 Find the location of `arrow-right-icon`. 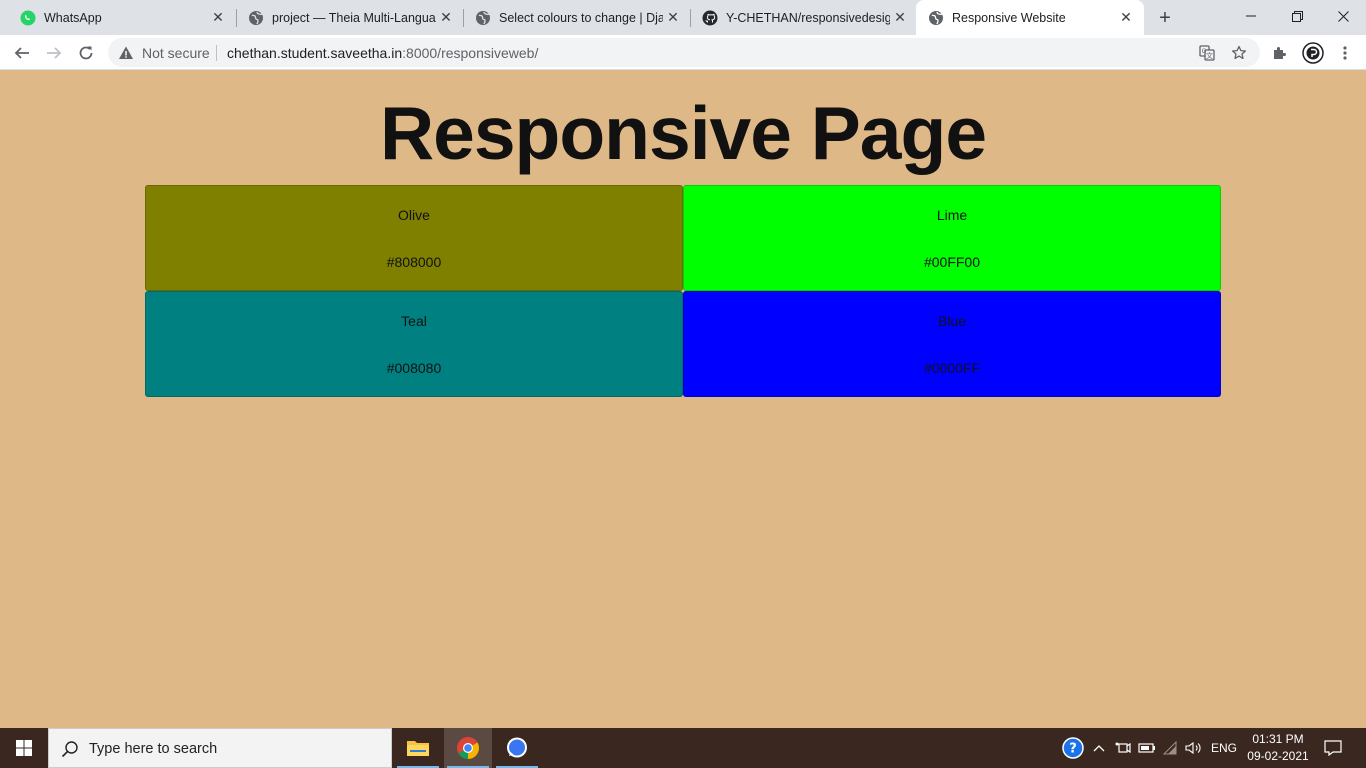

arrow-right-icon is located at coordinates (54, 53).